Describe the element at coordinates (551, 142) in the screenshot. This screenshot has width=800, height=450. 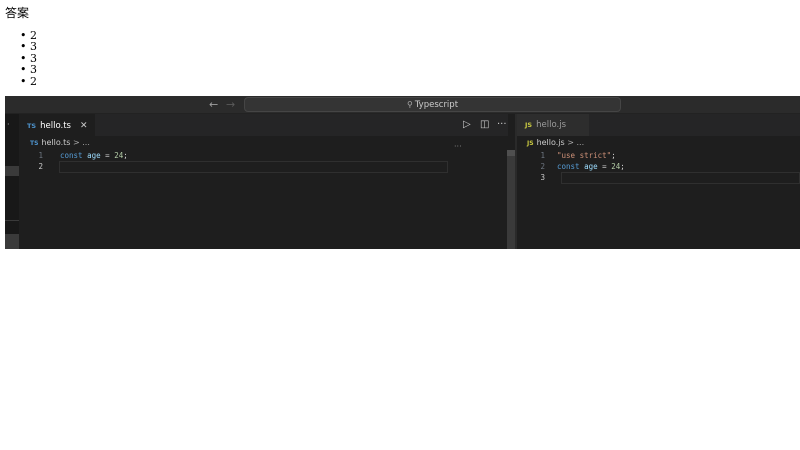
I see `breadcrumb-file: hello.js` at that location.